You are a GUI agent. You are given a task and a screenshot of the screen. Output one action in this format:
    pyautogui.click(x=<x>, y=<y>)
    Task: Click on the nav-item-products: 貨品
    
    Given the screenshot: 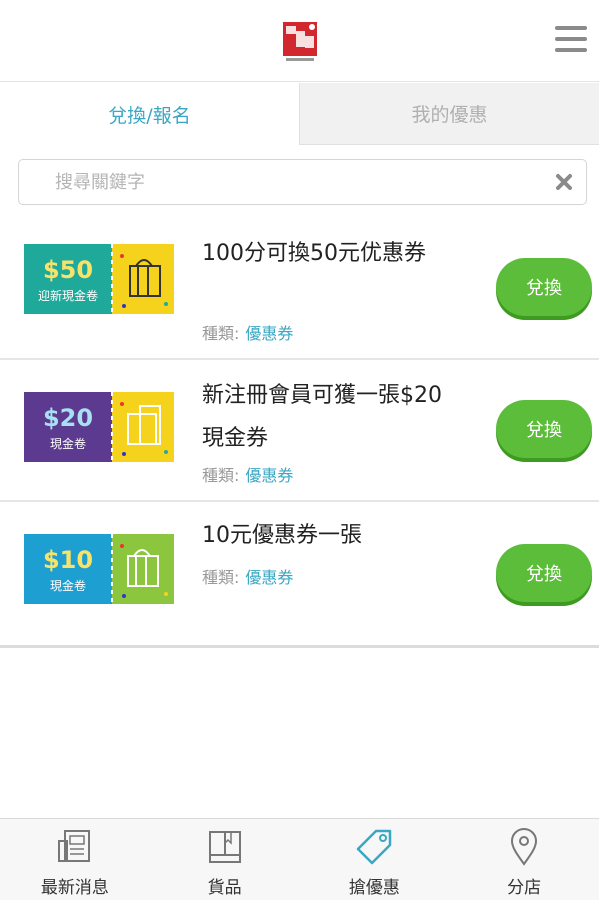 What is the action you would take?
    pyautogui.click(x=225, y=859)
    